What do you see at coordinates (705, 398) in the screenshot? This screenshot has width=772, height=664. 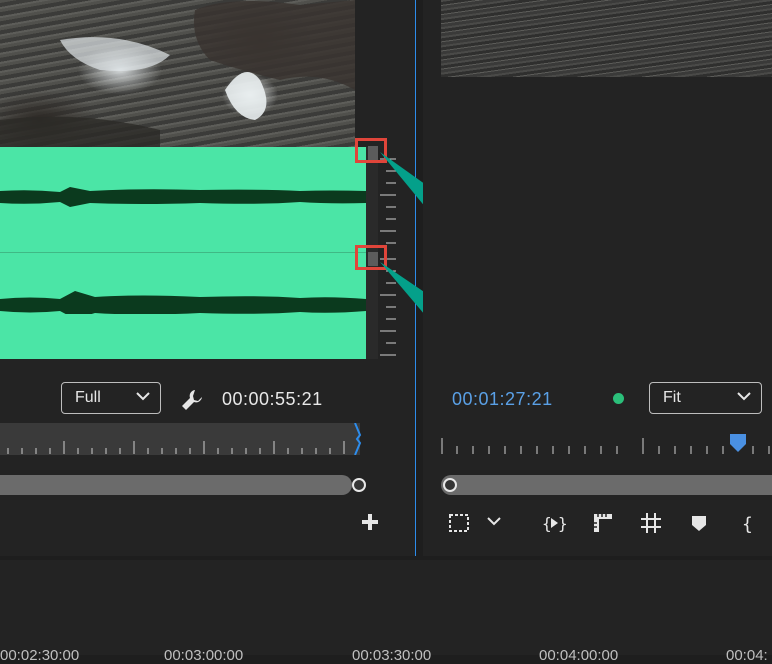 I see `program-zoom-dropdown: Fit` at bounding box center [705, 398].